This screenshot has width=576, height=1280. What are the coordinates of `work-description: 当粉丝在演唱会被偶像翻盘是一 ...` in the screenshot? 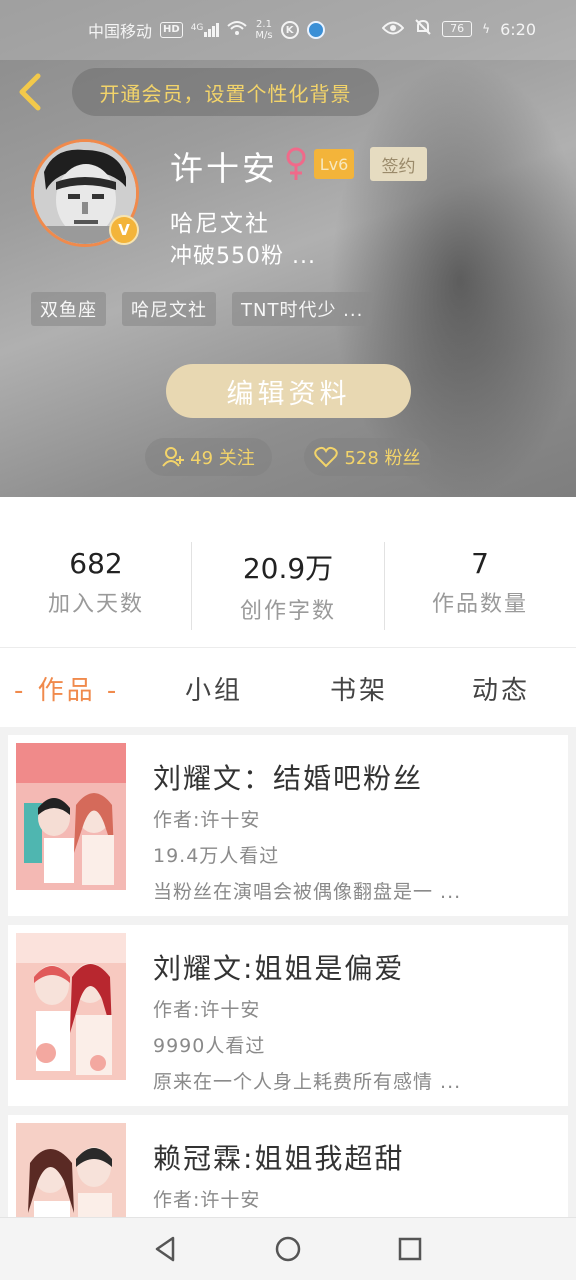 It's located at (307, 892).